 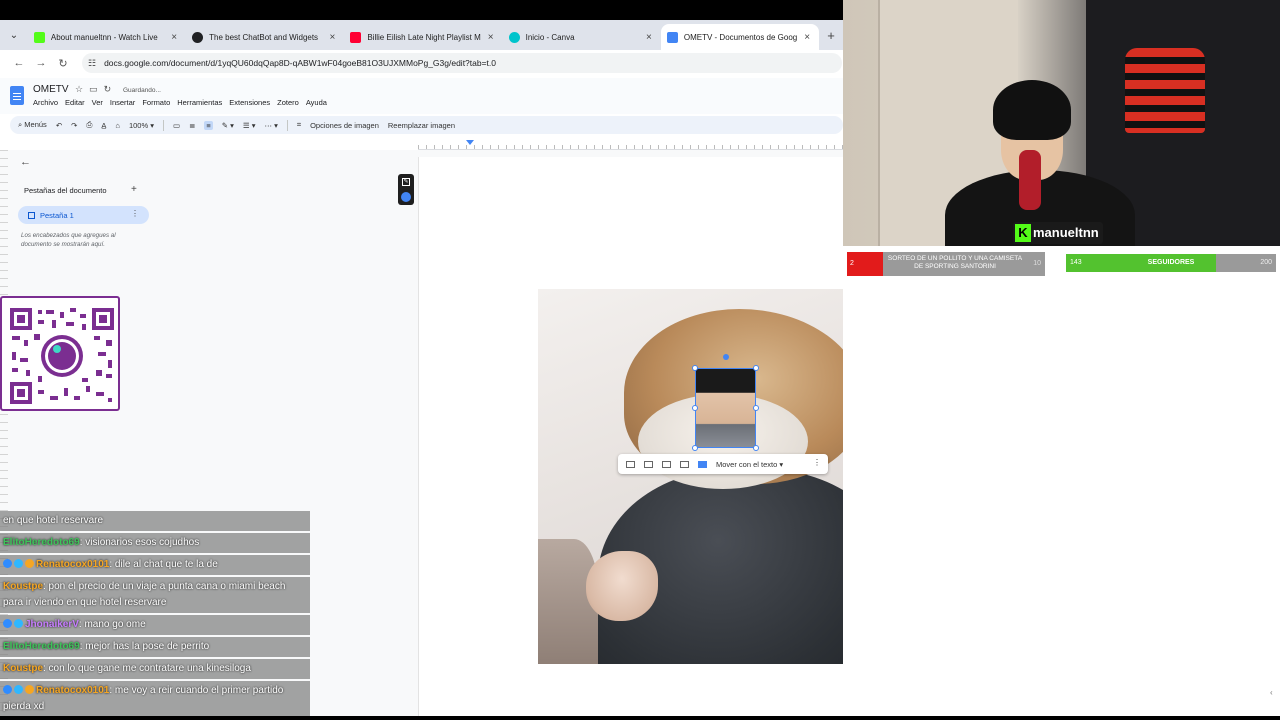 I want to click on indent-marker-icon, so click(x=470, y=142).